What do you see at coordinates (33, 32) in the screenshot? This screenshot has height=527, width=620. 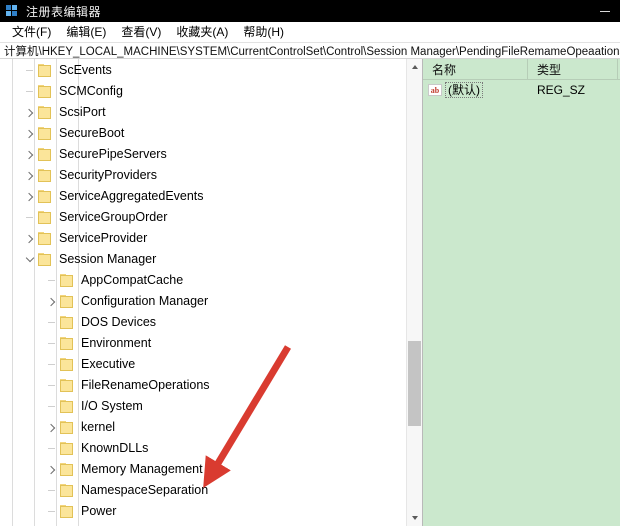 I see `menu-file: 文件(F)` at bounding box center [33, 32].